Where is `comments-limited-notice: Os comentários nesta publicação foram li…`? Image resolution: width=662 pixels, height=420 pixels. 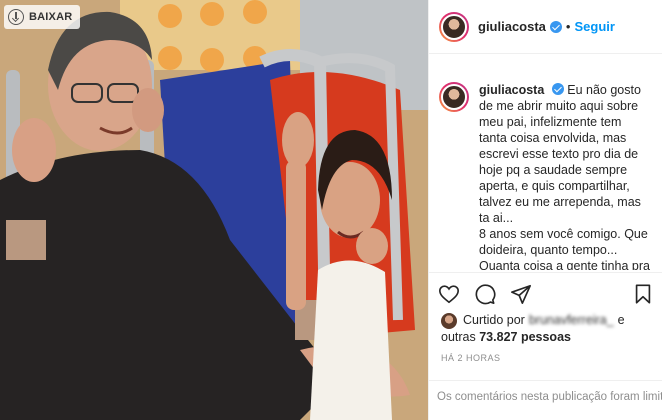 comments-limited-notice: Os comentários nesta publicação foram li… is located at coordinates (545, 400).